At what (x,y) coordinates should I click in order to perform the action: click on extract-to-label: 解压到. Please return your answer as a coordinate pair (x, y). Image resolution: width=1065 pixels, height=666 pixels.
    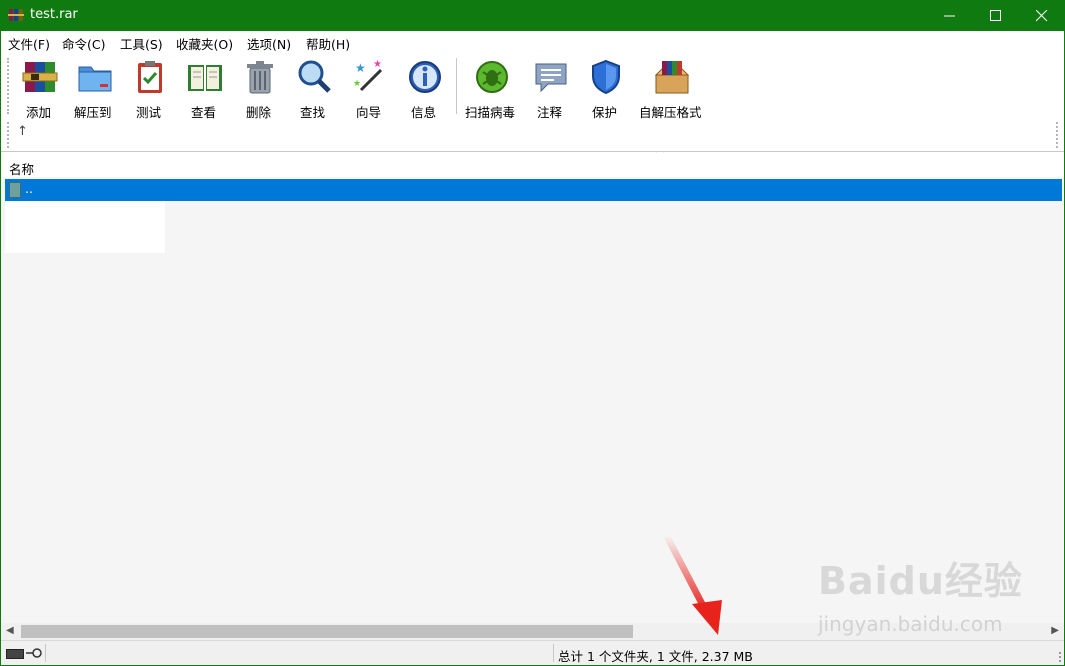
    Looking at the image, I should click on (93, 112).